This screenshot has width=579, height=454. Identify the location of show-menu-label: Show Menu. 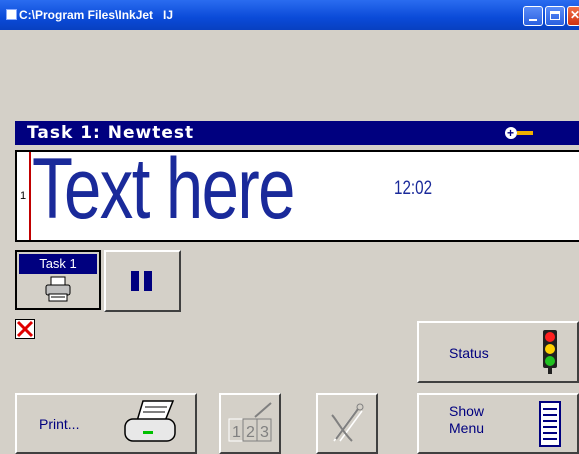
(467, 419).